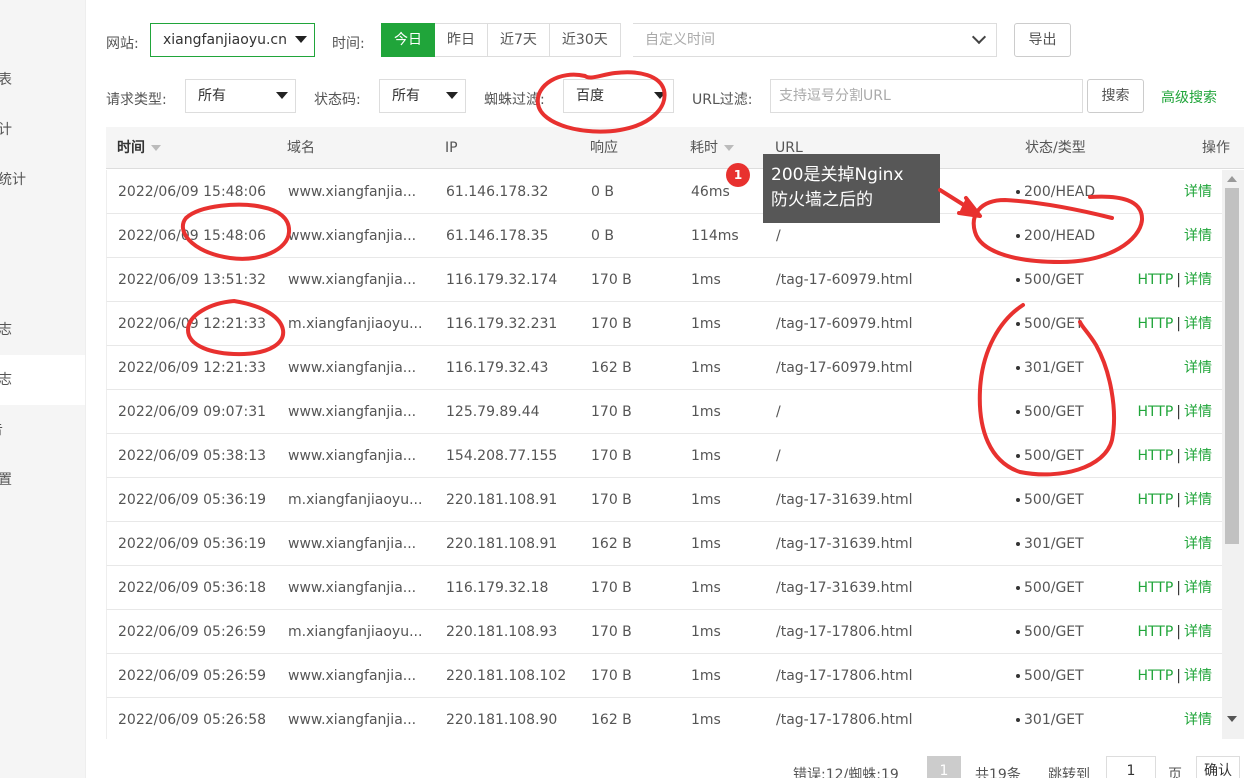  Describe the element at coordinates (348, 44) in the screenshot. I see `time-label: 时间:` at that location.